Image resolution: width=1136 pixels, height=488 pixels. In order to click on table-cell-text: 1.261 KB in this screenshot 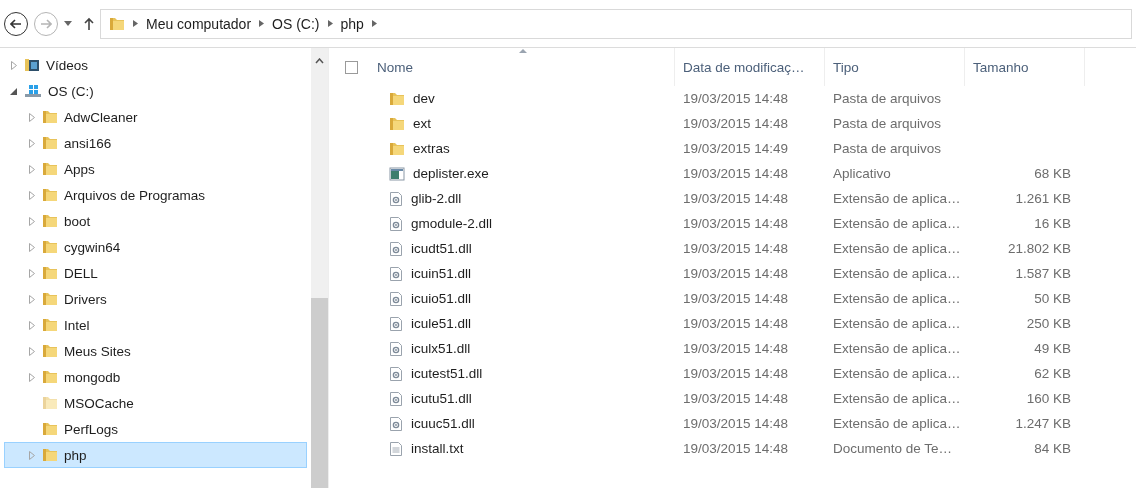, I will do `click(1043, 199)`.